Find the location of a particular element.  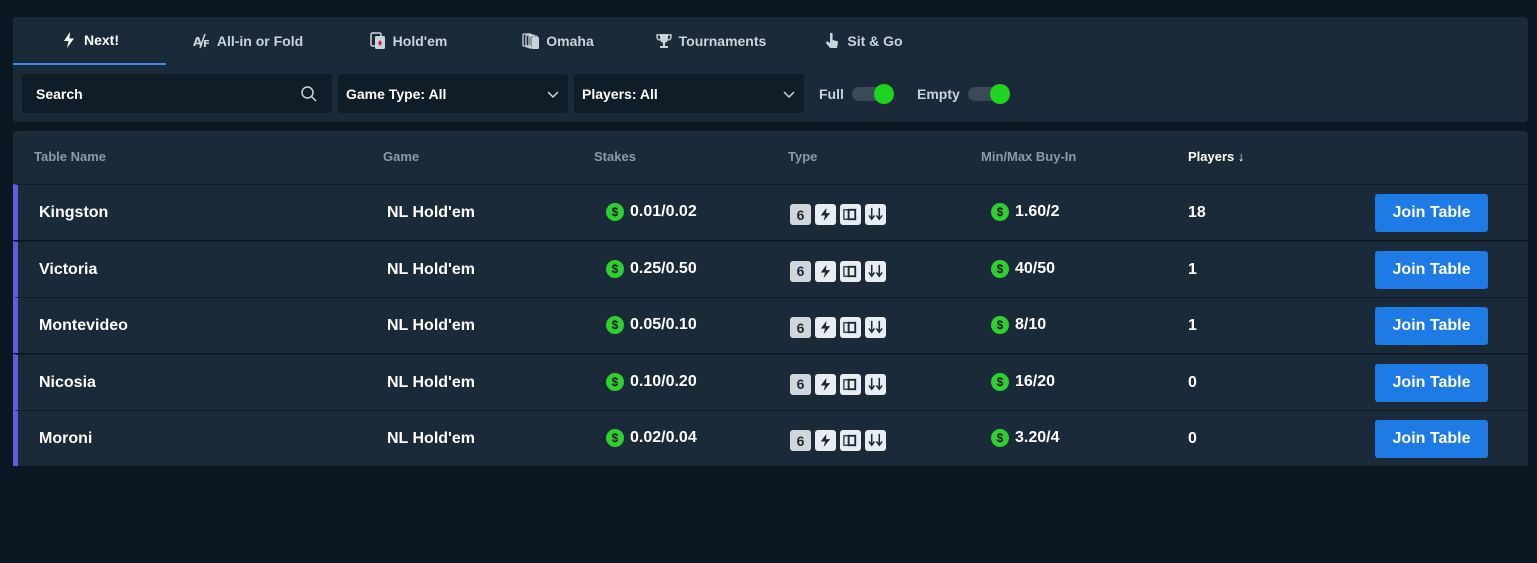

buyin: $ 3.20/4 is located at coordinates (1025, 438).